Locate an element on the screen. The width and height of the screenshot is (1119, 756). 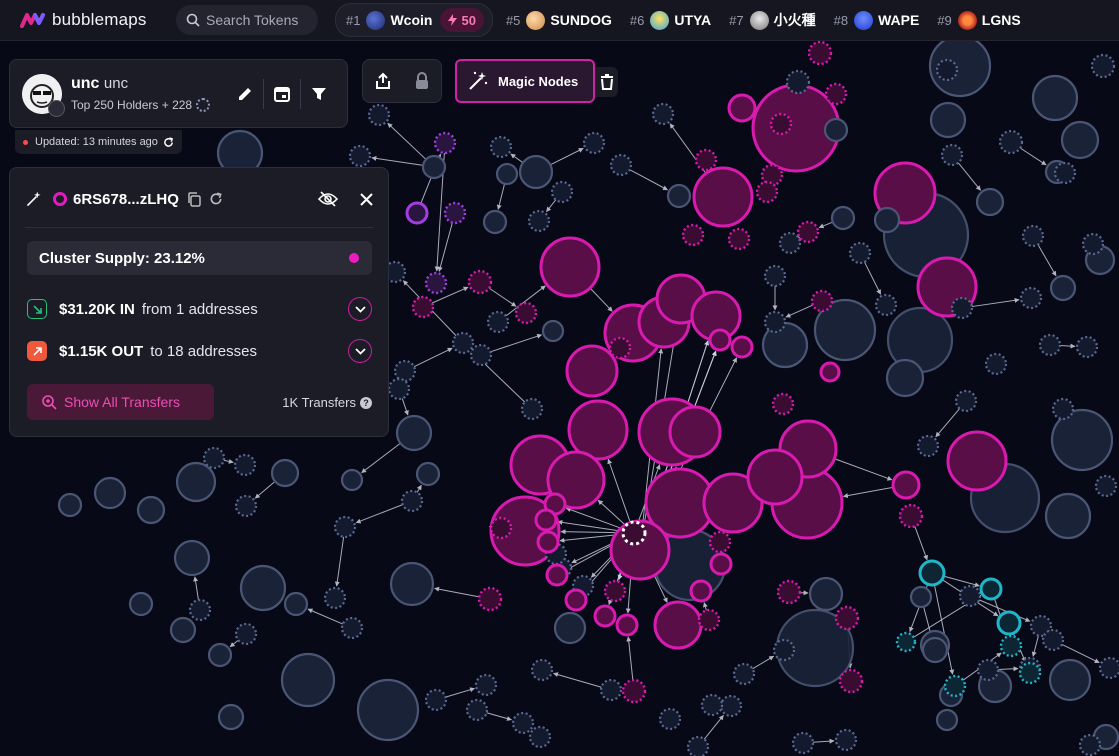
ticker-item-wape: #8 WAPE is located at coordinates (876, 20).